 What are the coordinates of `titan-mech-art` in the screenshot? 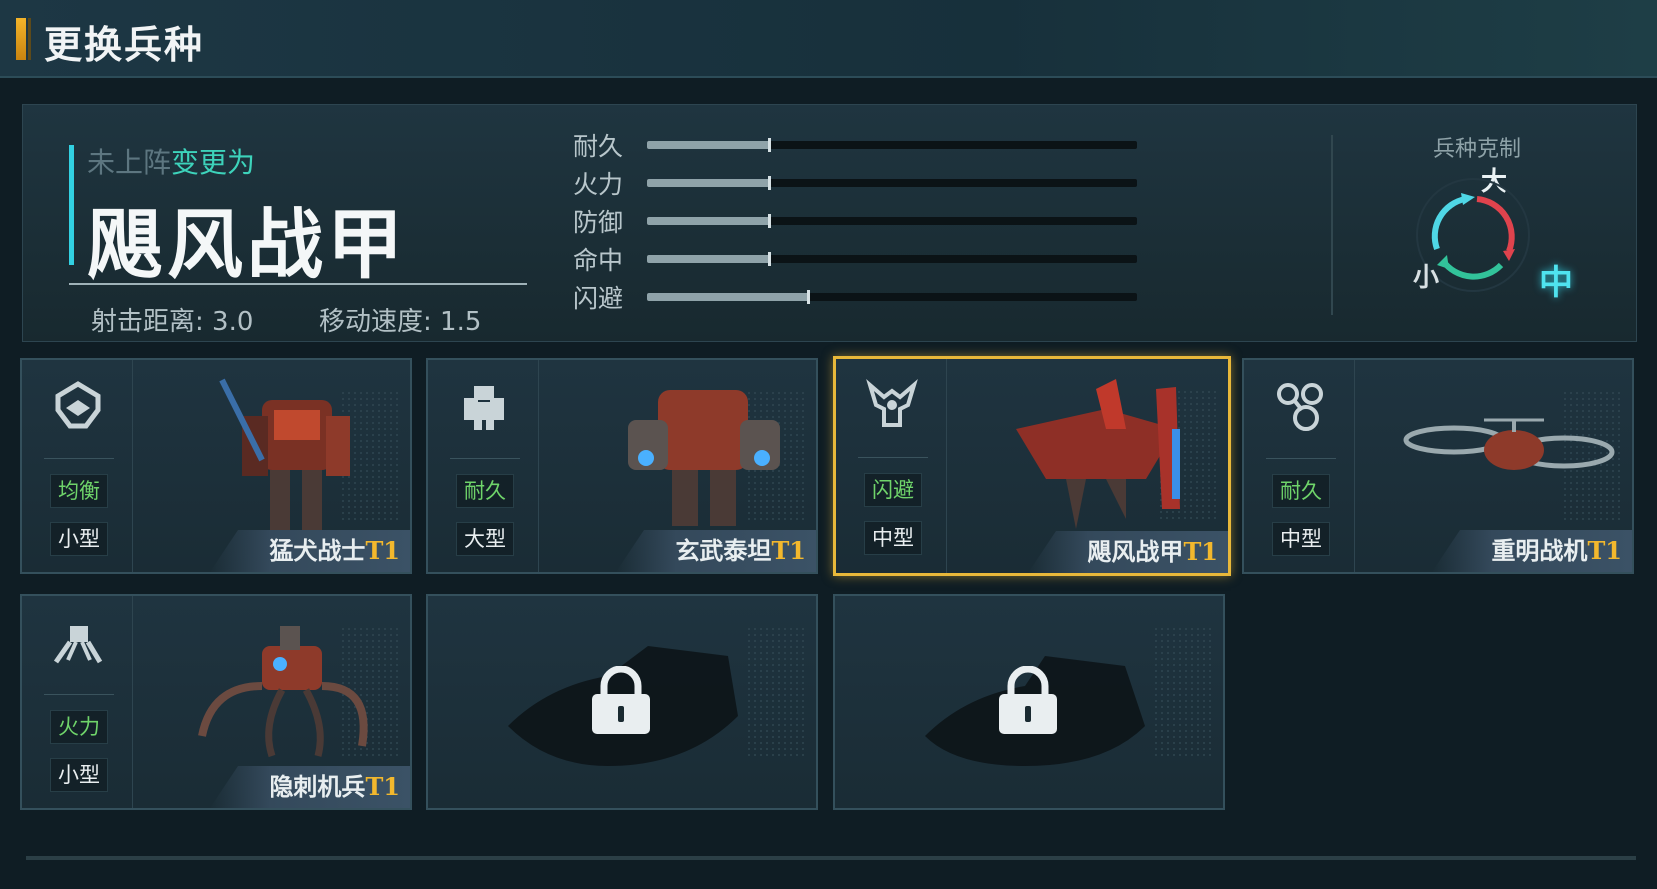 It's located at (704, 458).